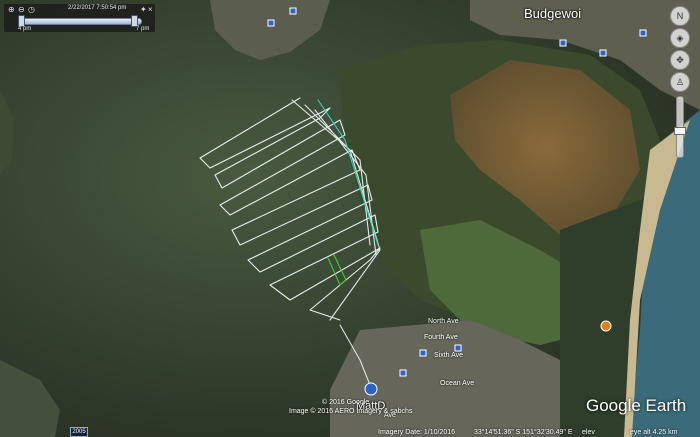  I want to click on road-shield, so click(606, 326).